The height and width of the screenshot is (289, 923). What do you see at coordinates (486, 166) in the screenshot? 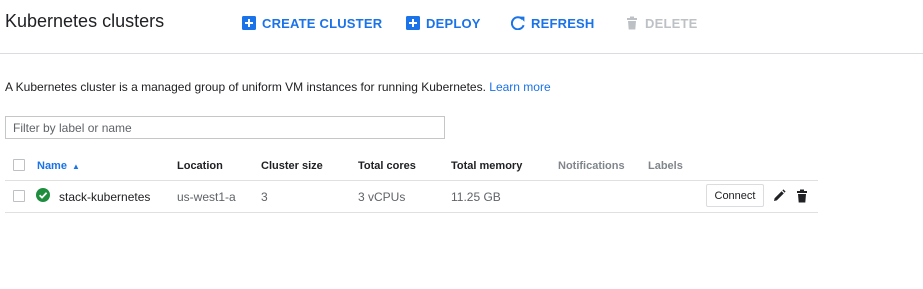
I see `column-header-total-memory: Total memory` at bounding box center [486, 166].